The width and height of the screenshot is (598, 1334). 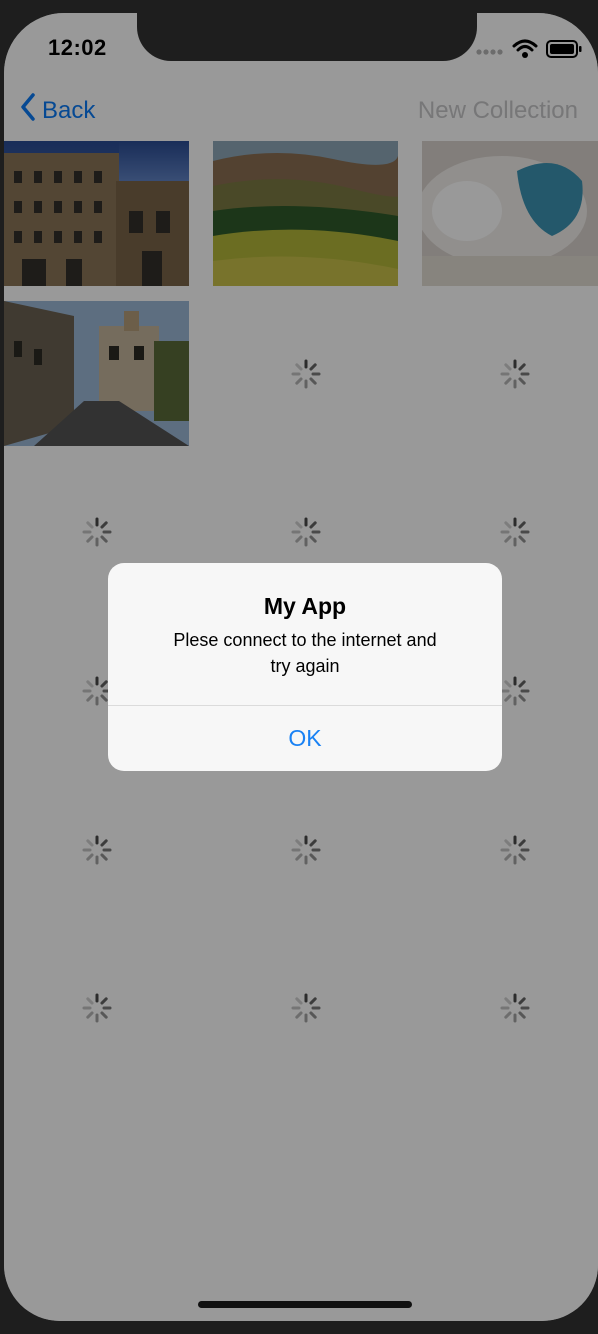 I want to click on alert-message-line: Plese connect to the internet and, so click(x=305, y=640).